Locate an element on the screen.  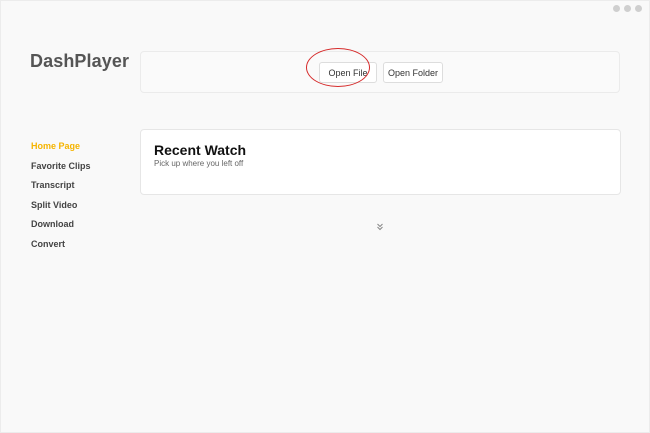
recent-watch-card: Recent Watch Pick up where you left off is located at coordinates (380, 162).